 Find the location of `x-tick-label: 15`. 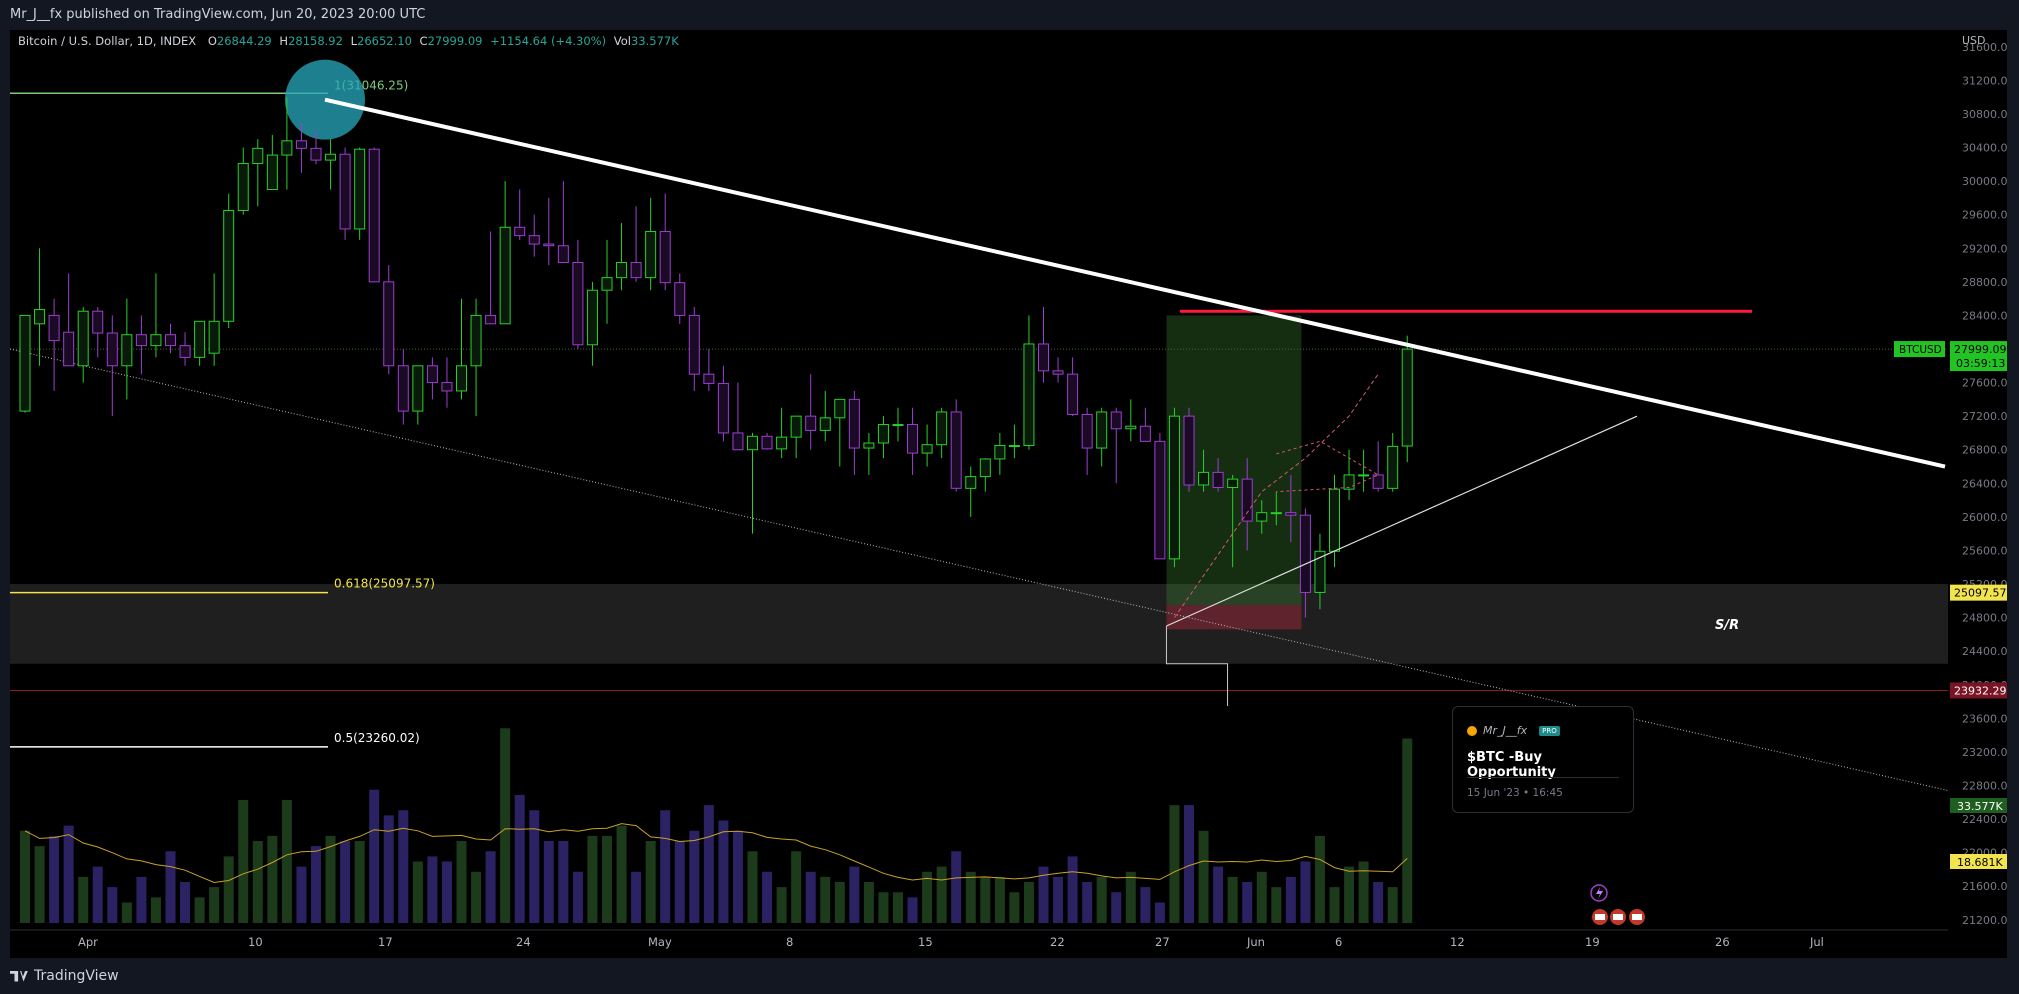

x-tick-label: 15 is located at coordinates (925, 942).